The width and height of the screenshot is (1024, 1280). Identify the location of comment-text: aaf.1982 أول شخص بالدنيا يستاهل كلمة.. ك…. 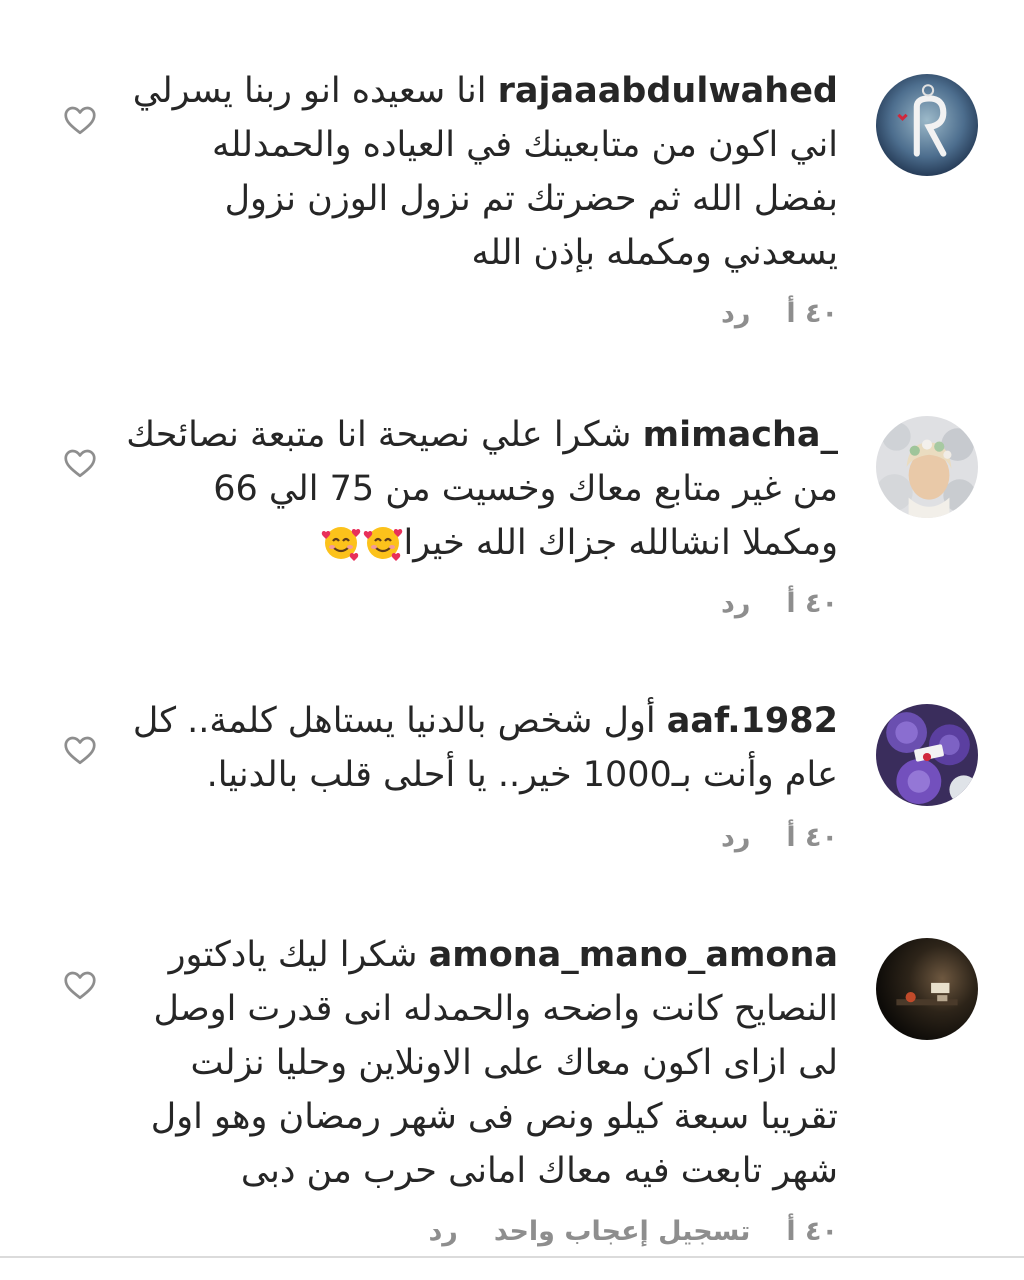
(478, 748).